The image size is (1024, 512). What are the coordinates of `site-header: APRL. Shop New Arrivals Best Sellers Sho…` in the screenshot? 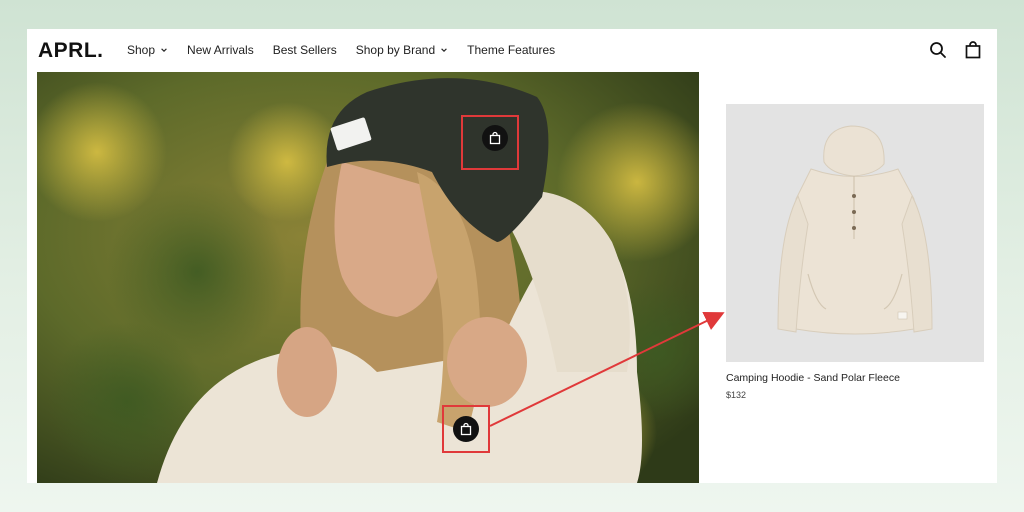 It's located at (512, 50).